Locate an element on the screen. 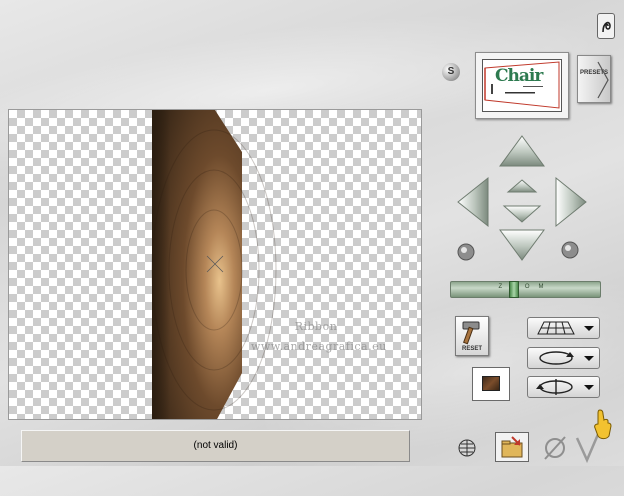  help-icon is located at coordinates (606, 27).